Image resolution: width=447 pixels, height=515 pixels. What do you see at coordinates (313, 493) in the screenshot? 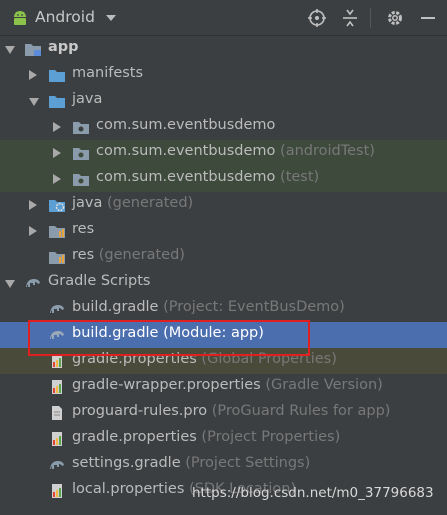
I see `watermark: https://blog.csdn.net/m0_37796683` at bounding box center [313, 493].